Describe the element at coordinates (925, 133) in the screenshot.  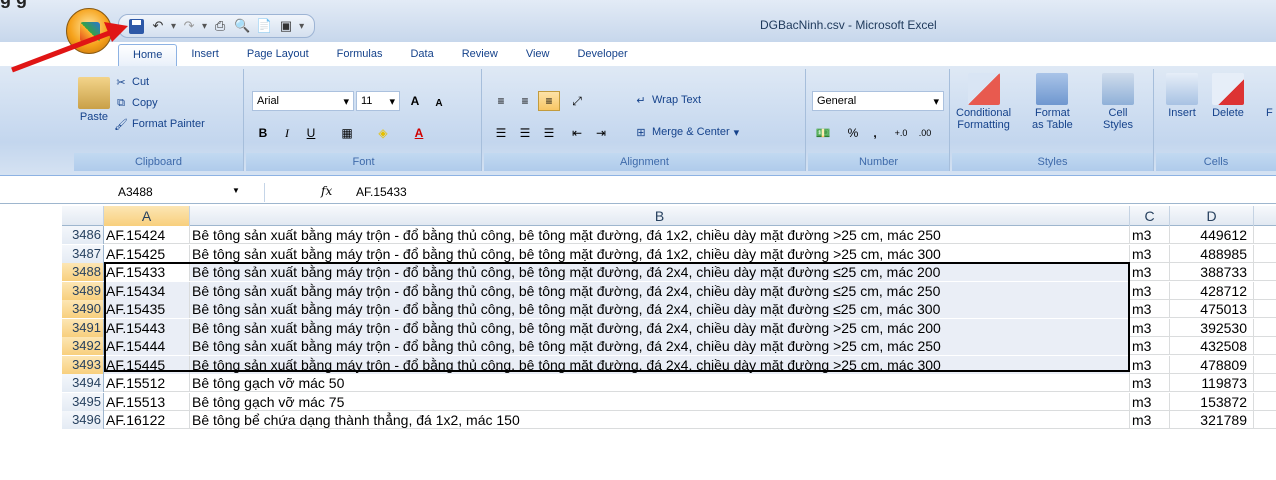
I see `decrease-decimal-icon: .00` at that location.